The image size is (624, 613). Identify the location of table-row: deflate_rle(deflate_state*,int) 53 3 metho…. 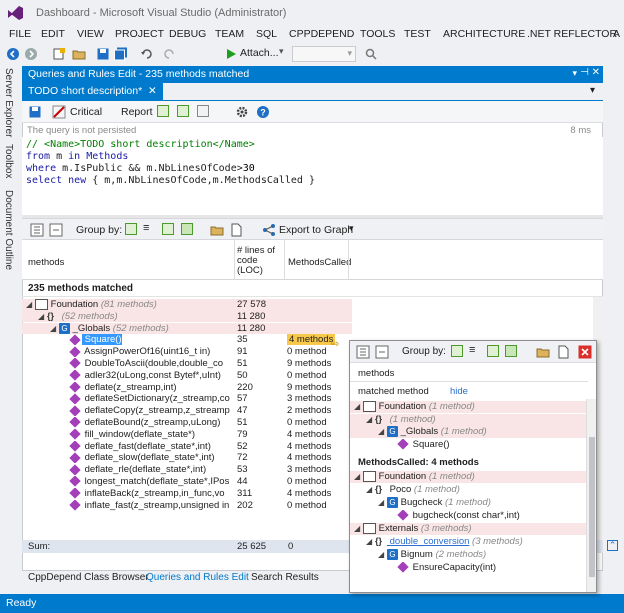
(187, 470).